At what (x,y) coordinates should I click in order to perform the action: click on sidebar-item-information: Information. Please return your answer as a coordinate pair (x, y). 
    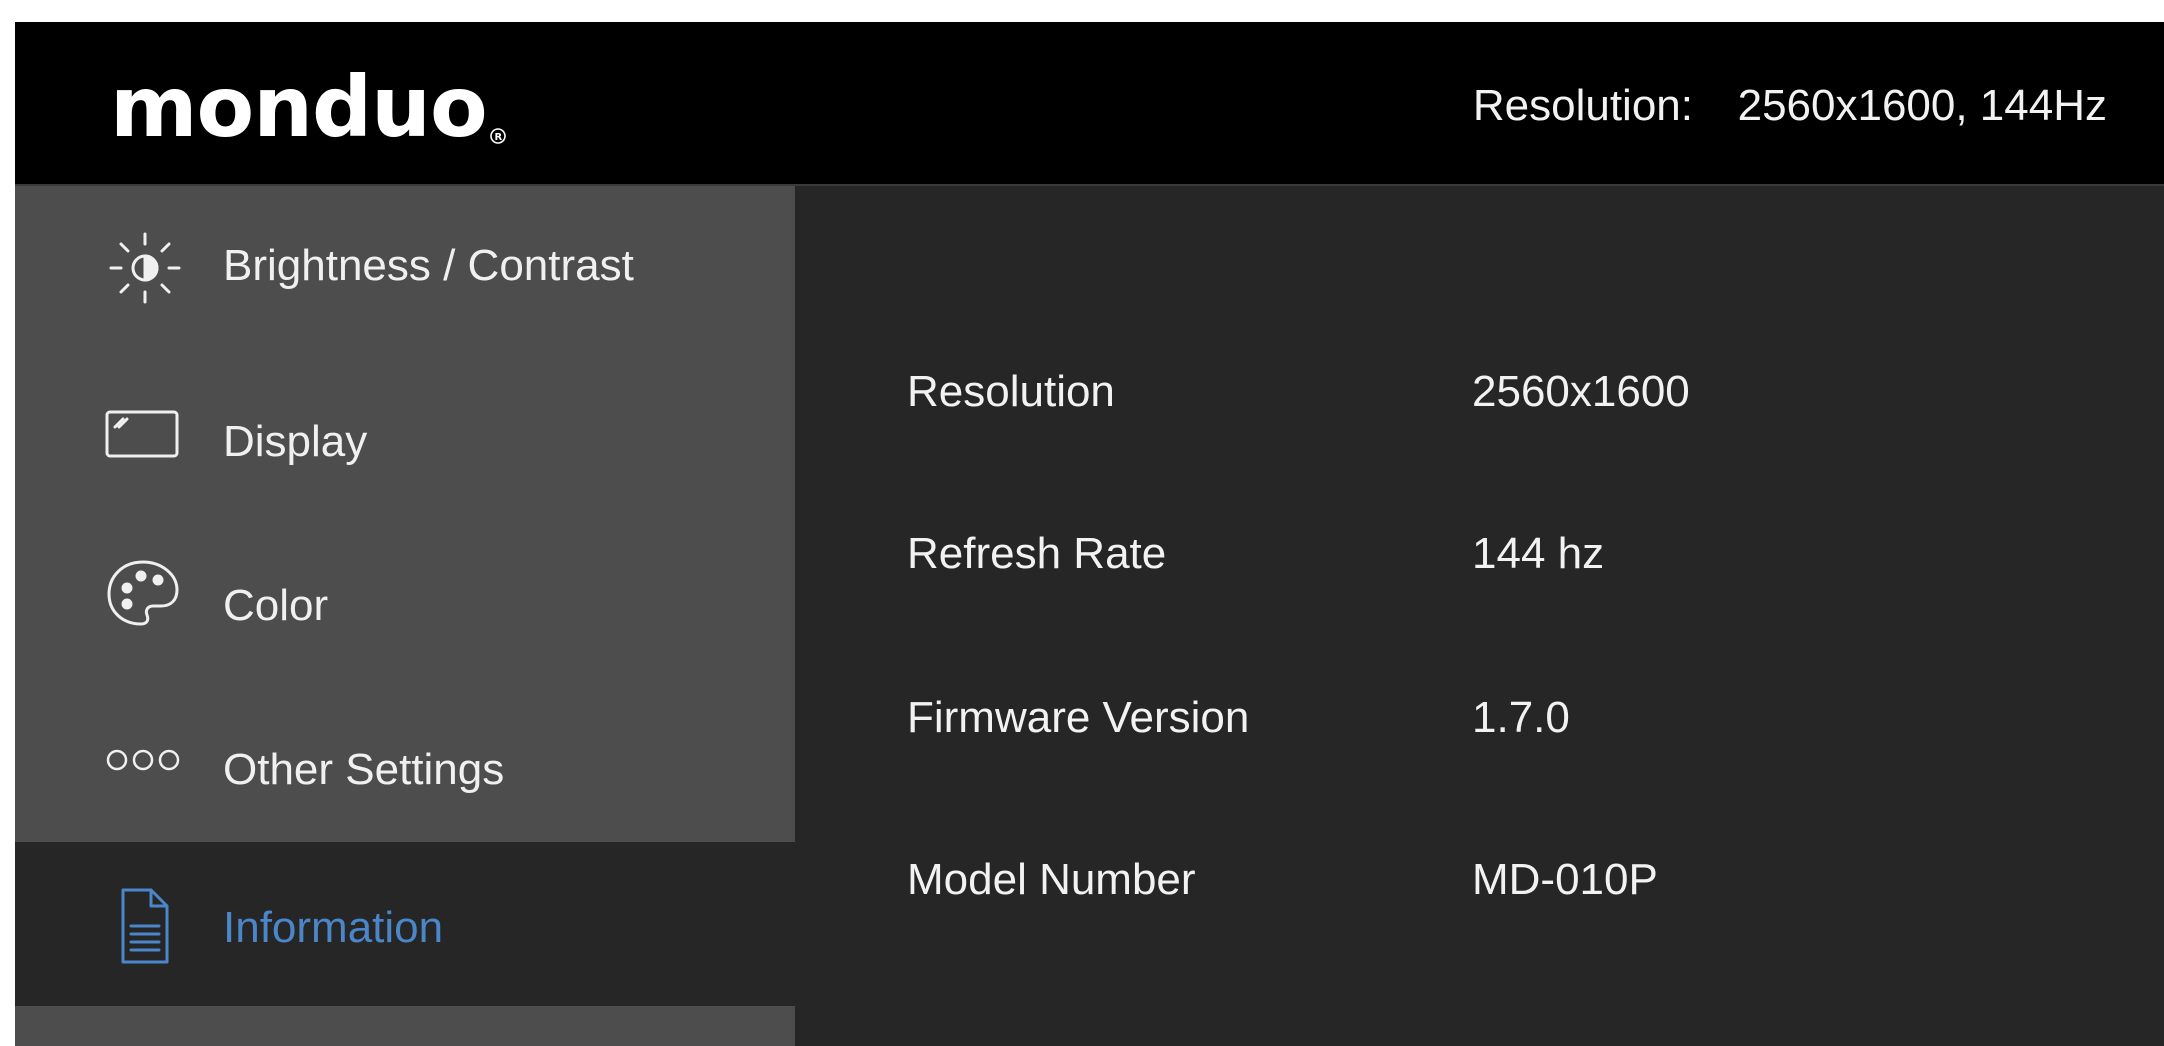
    Looking at the image, I should click on (405, 924).